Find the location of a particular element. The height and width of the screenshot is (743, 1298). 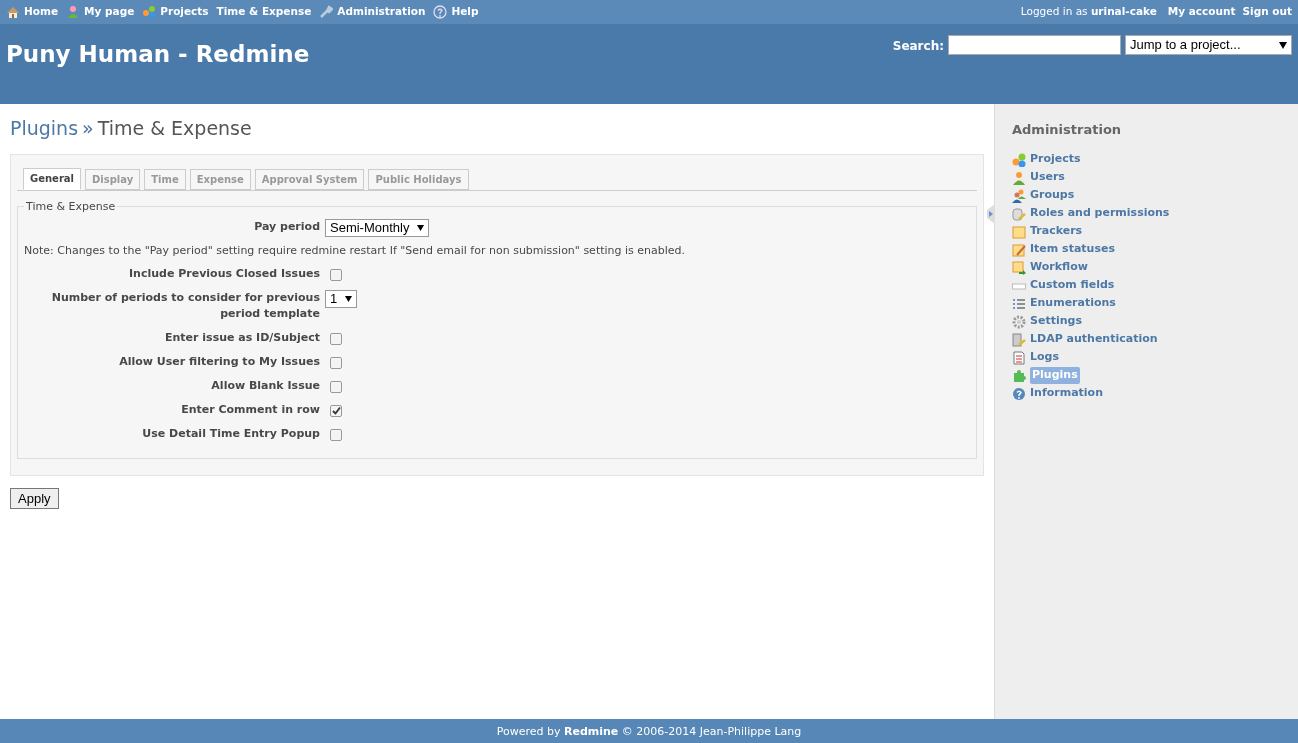

tab: Display is located at coordinates (113, 179).